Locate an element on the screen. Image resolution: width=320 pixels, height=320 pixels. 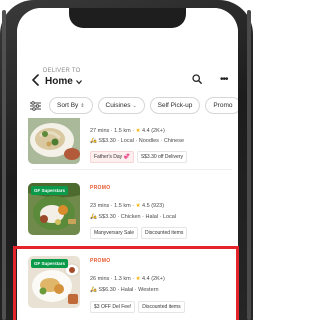
phone-notch is located at coordinates (127, 18).